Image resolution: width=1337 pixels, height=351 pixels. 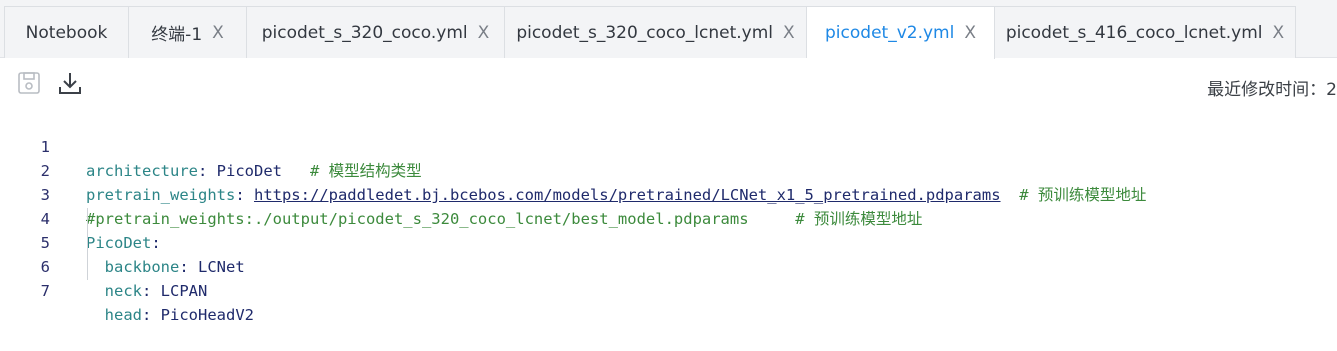 I want to click on tab-label: picodet_s_416_coco_lcnet.yml, so click(x=1134, y=32).